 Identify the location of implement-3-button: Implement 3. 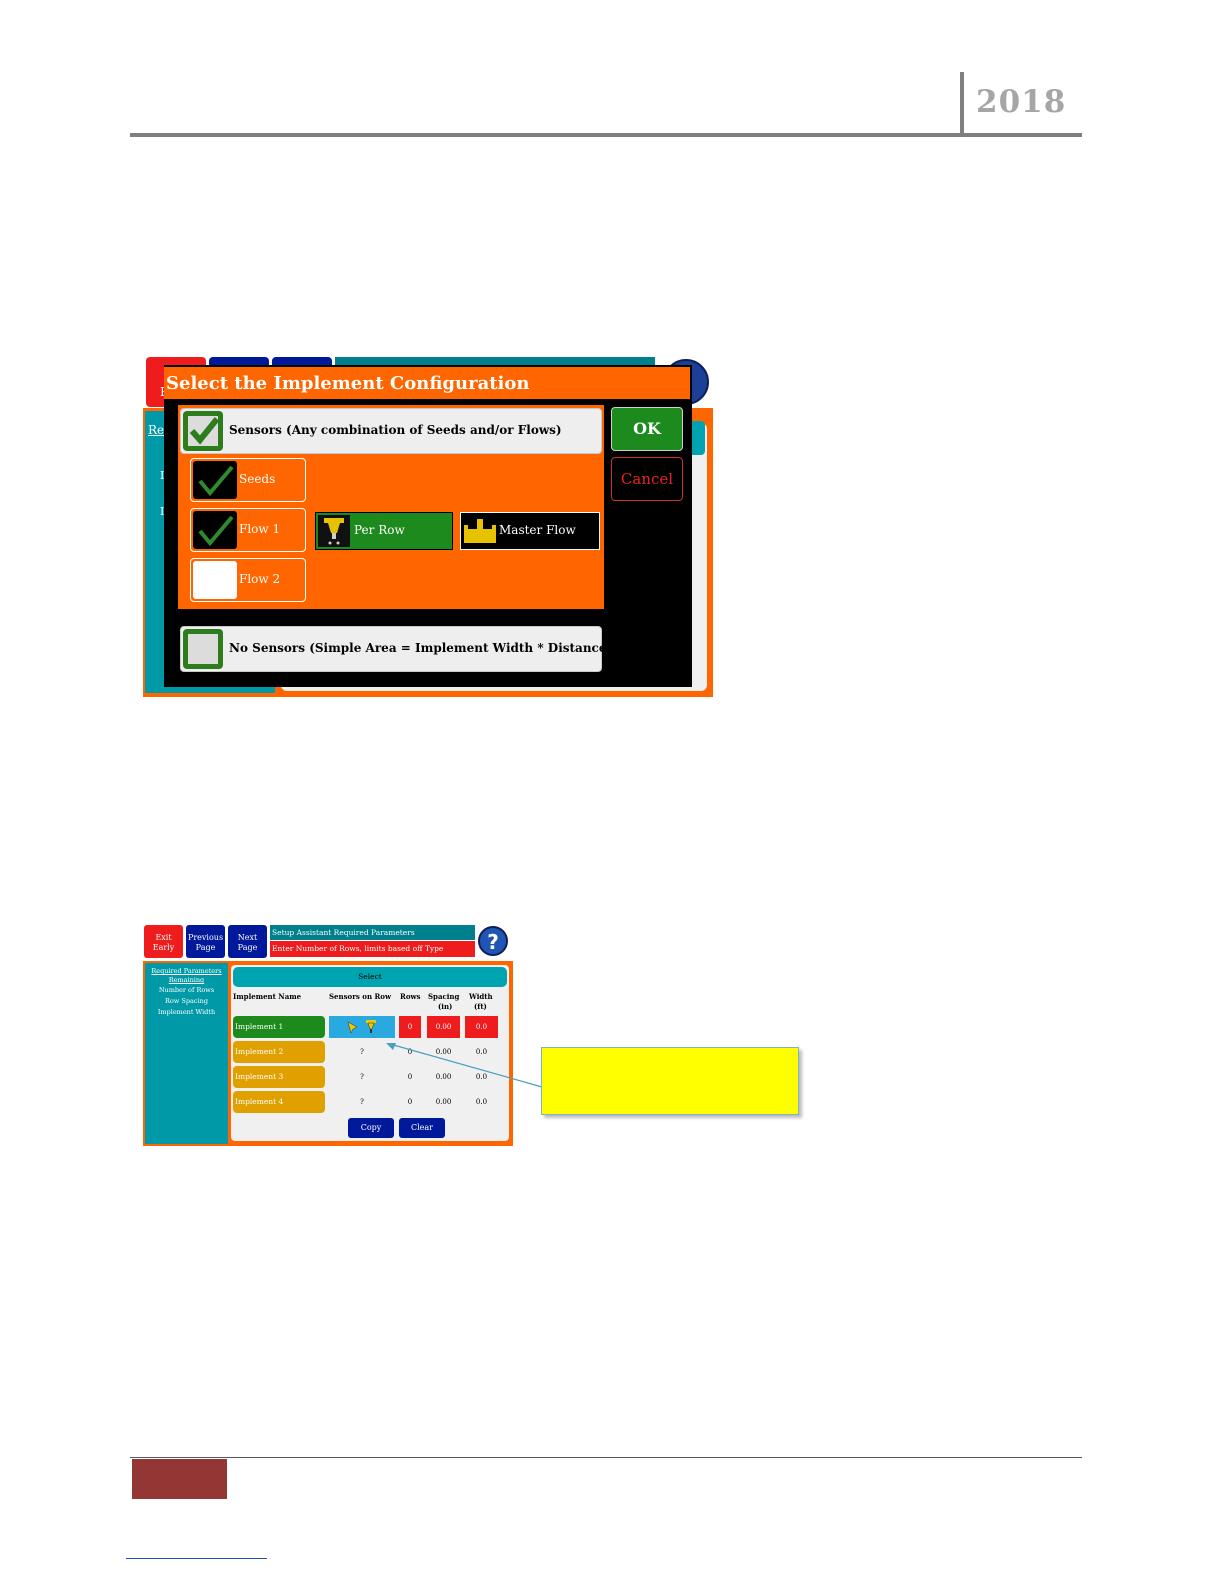
(279, 1077).